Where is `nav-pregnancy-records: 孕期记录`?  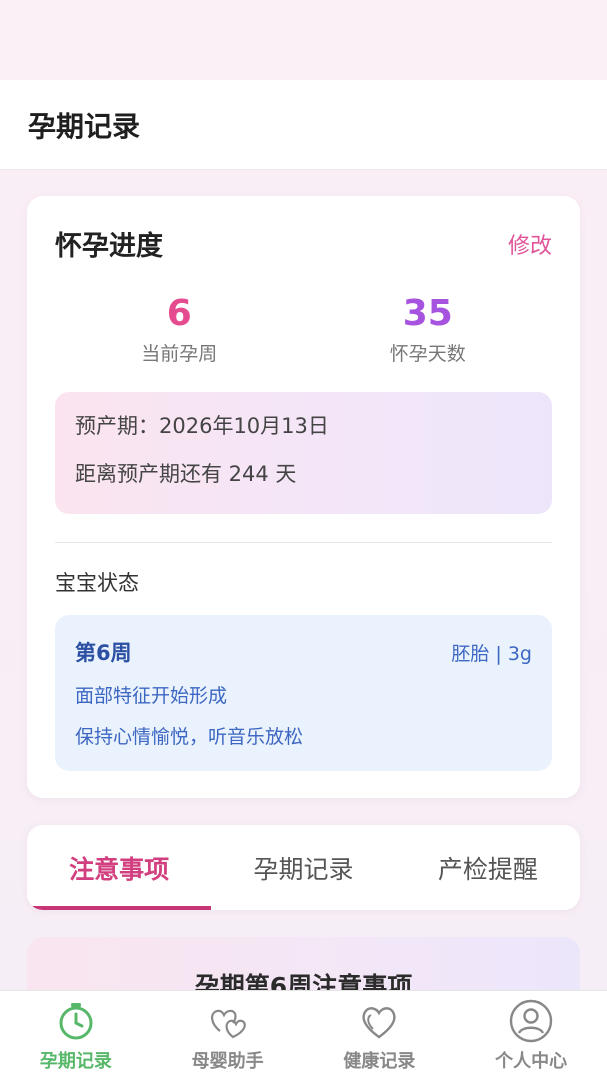
nav-pregnancy-records: 孕期记录 is located at coordinates (76, 1035).